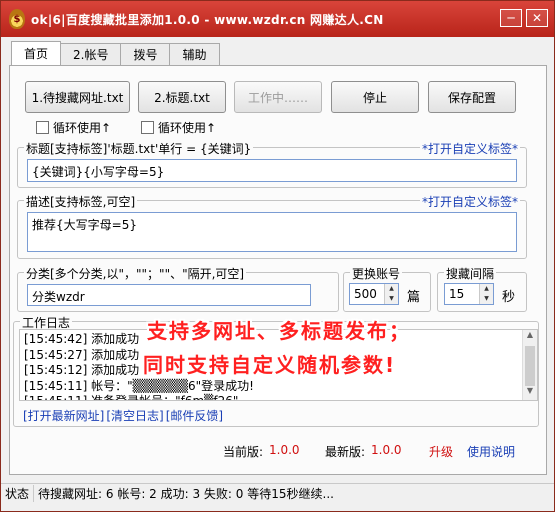 This screenshot has height=512, width=555. Describe the element at coordinates (77, 97) in the screenshot. I see `url-file-button: 1.待搜藏网址.txt` at that location.